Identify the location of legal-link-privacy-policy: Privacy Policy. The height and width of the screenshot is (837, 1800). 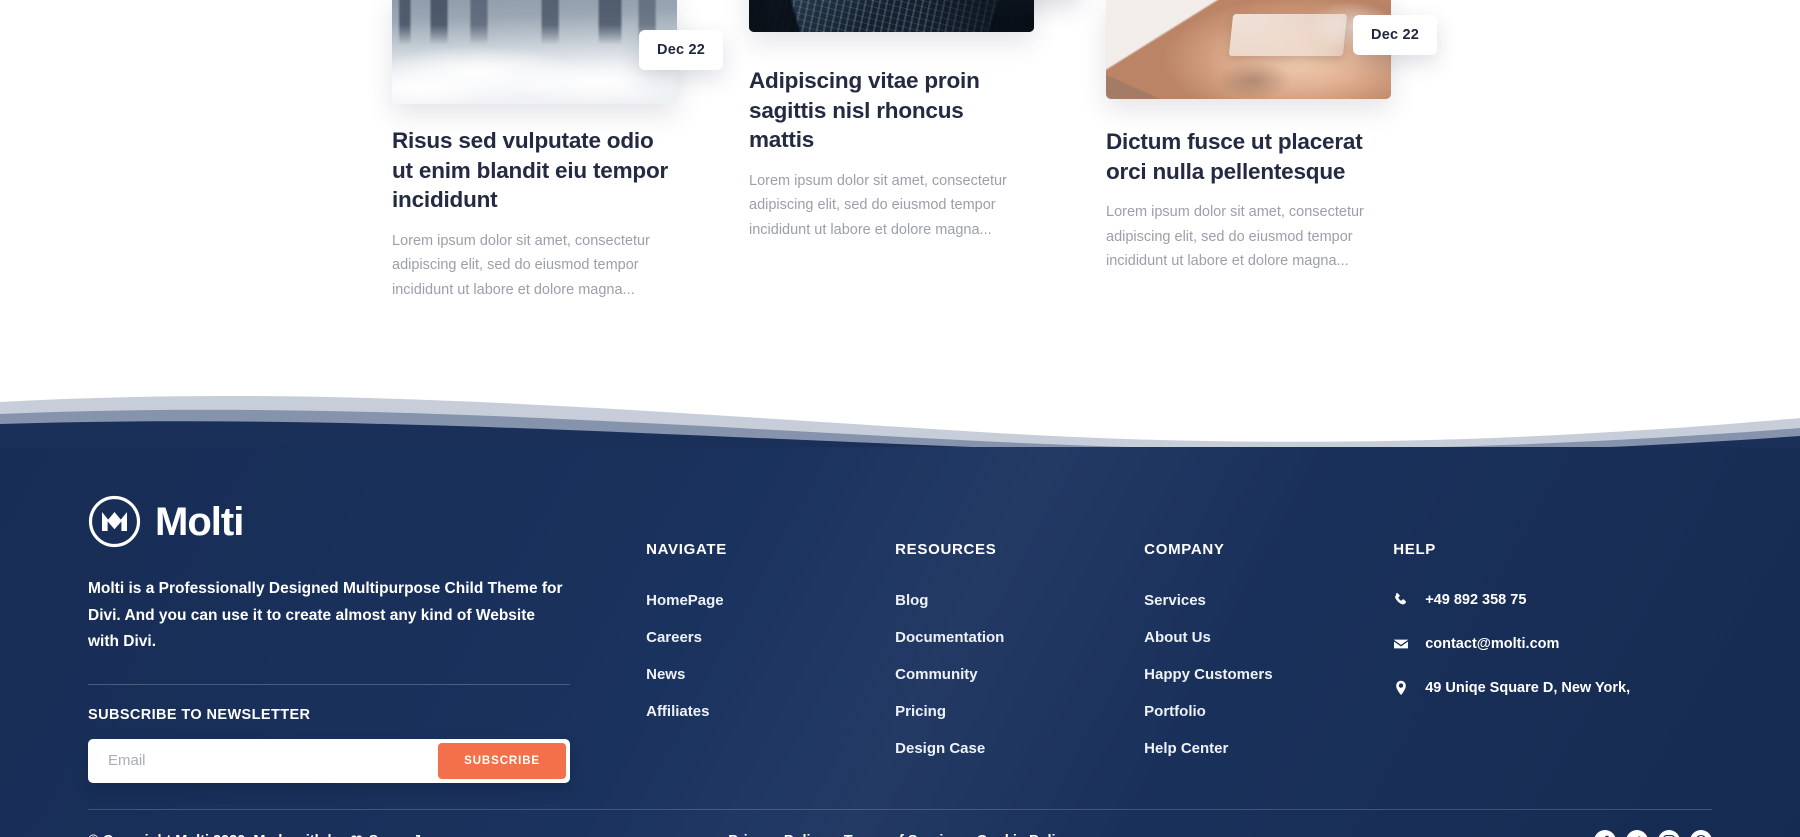
(777, 835).